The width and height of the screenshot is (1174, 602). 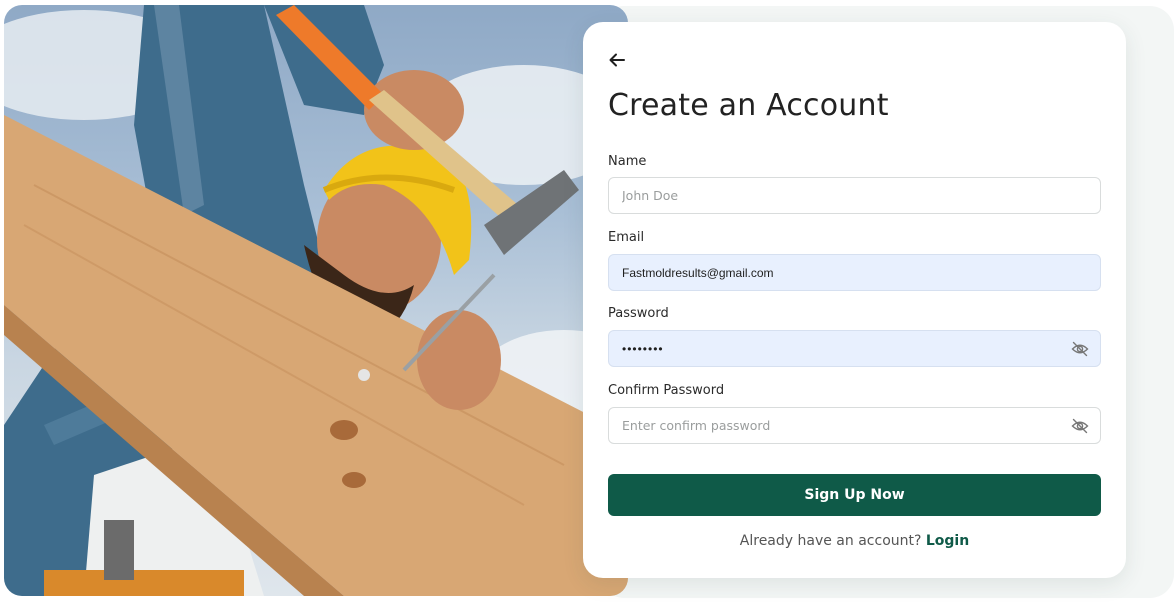 What do you see at coordinates (626, 237) in the screenshot?
I see `email-label: Email` at bounding box center [626, 237].